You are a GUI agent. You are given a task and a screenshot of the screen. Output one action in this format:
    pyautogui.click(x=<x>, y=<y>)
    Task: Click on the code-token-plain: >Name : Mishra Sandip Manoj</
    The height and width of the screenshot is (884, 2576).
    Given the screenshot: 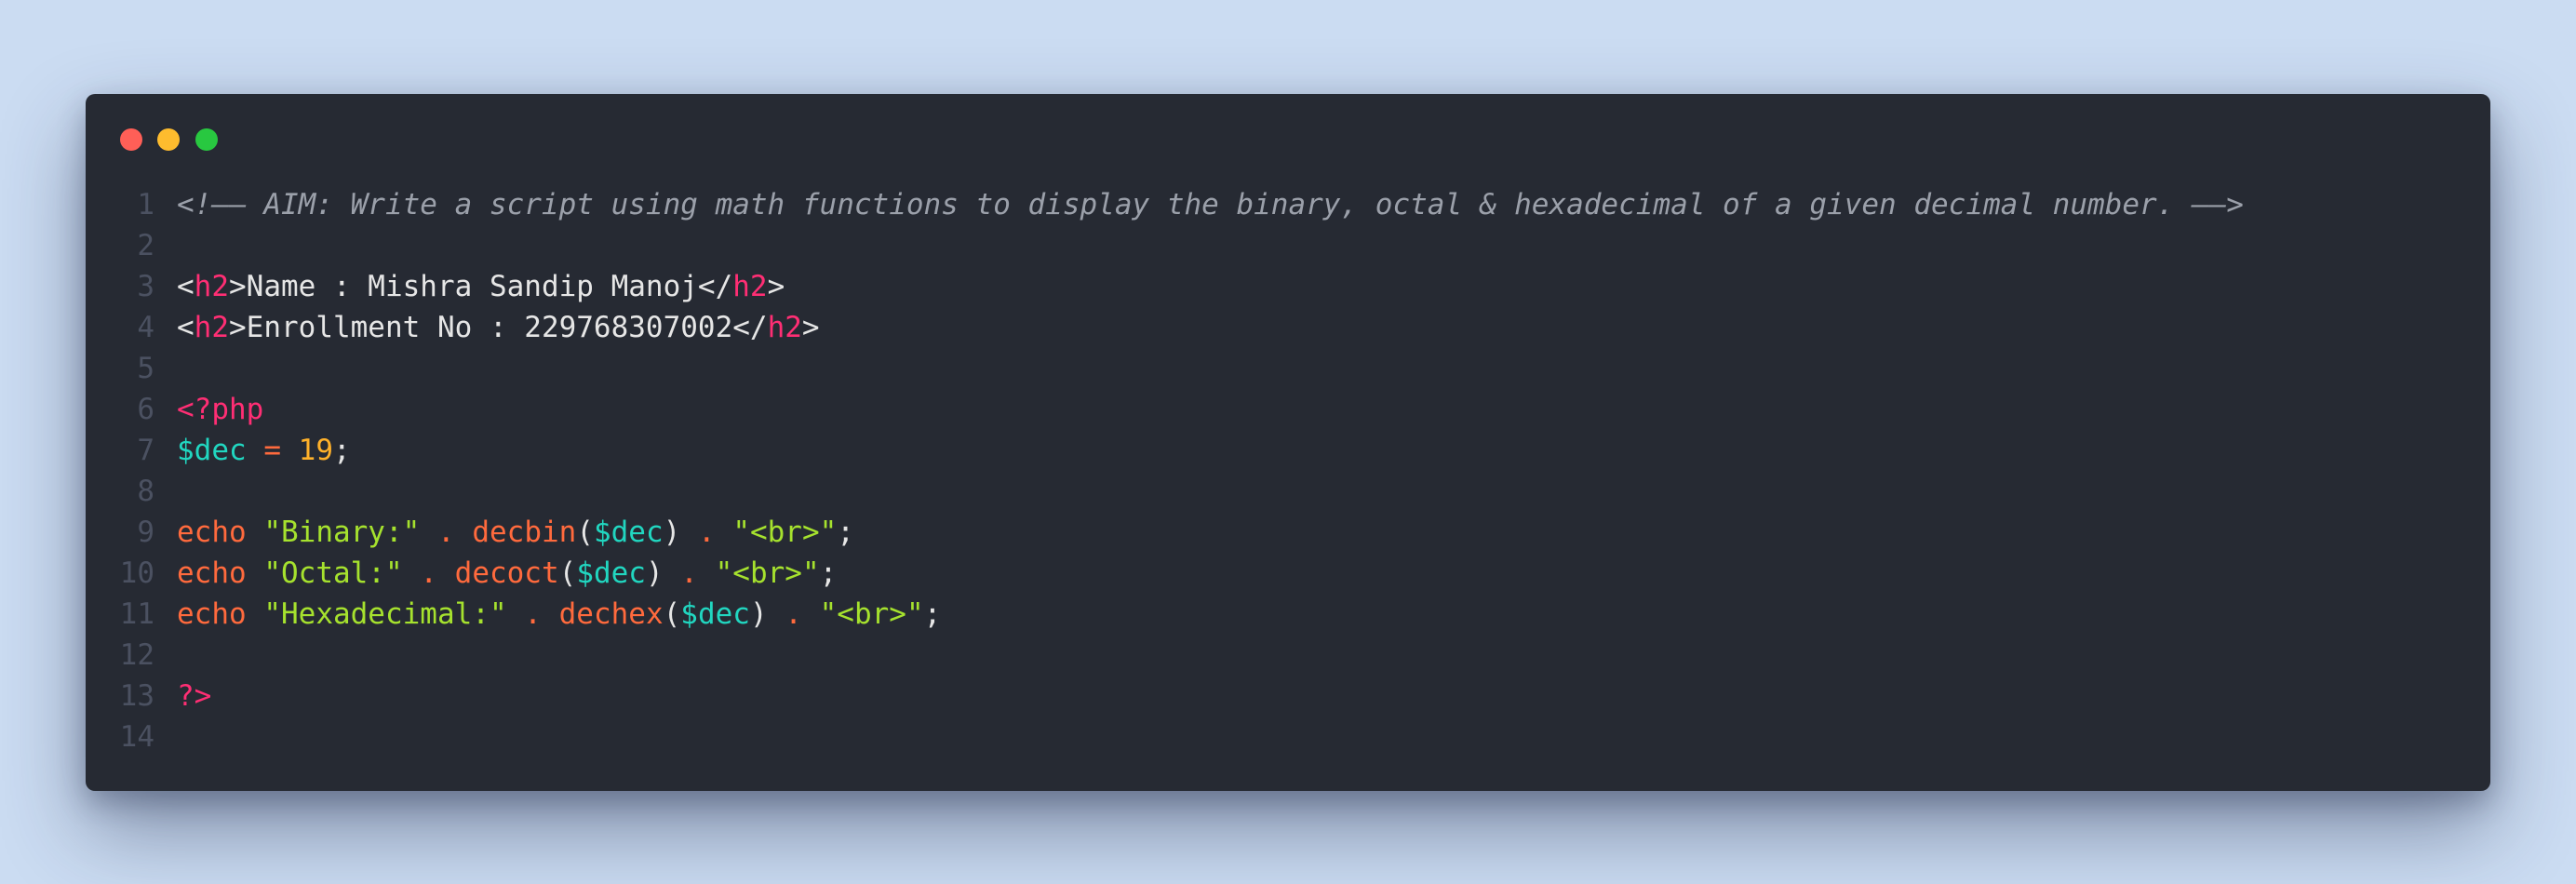 What is the action you would take?
    pyautogui.click(x=481, y=286)
    